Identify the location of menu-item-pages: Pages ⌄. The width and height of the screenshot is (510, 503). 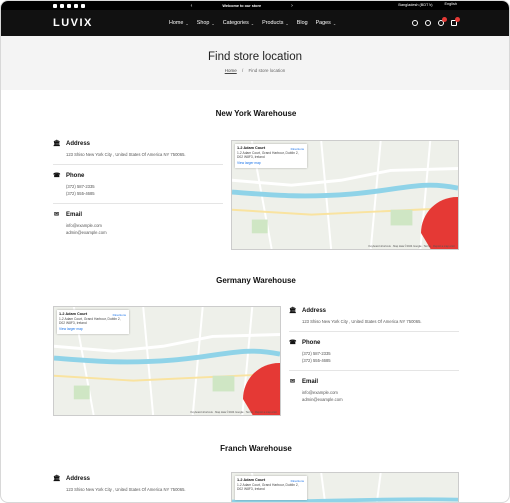
(326, 23).